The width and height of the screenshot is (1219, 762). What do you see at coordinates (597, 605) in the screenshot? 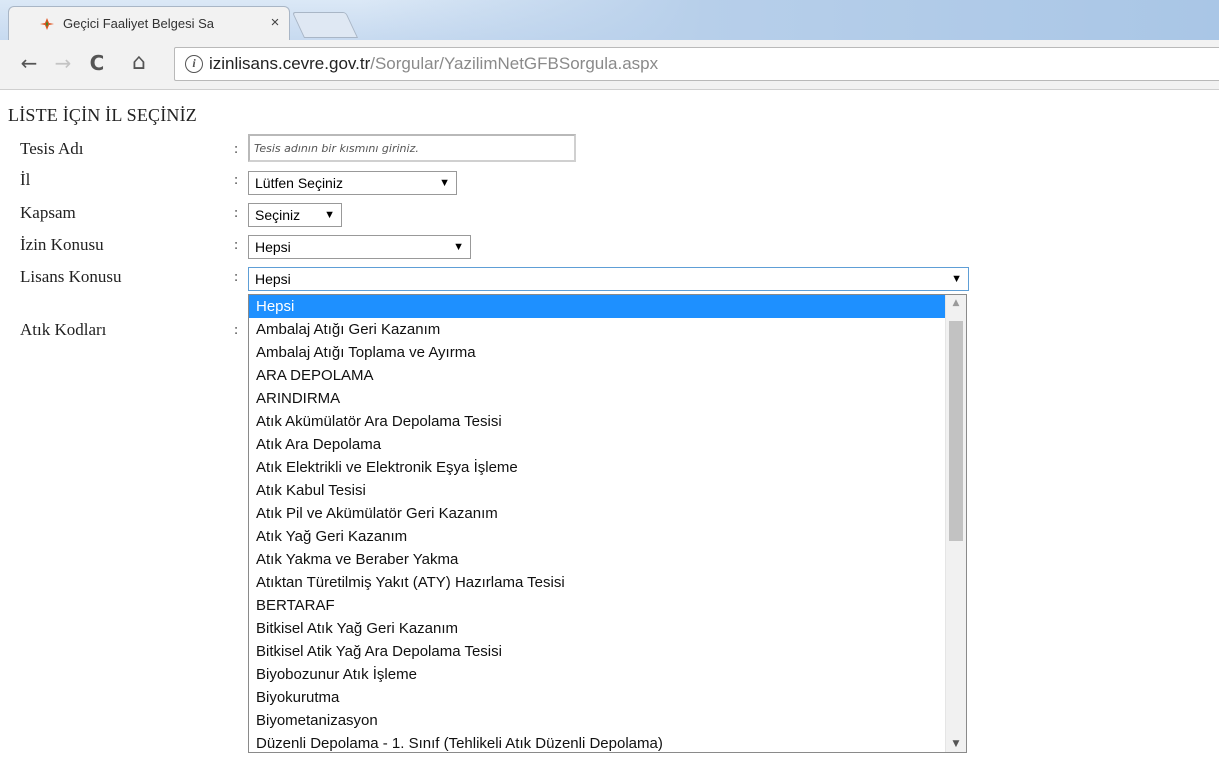
I see `dropdown-option: BERTARAF` at bounding box center [597, 605].